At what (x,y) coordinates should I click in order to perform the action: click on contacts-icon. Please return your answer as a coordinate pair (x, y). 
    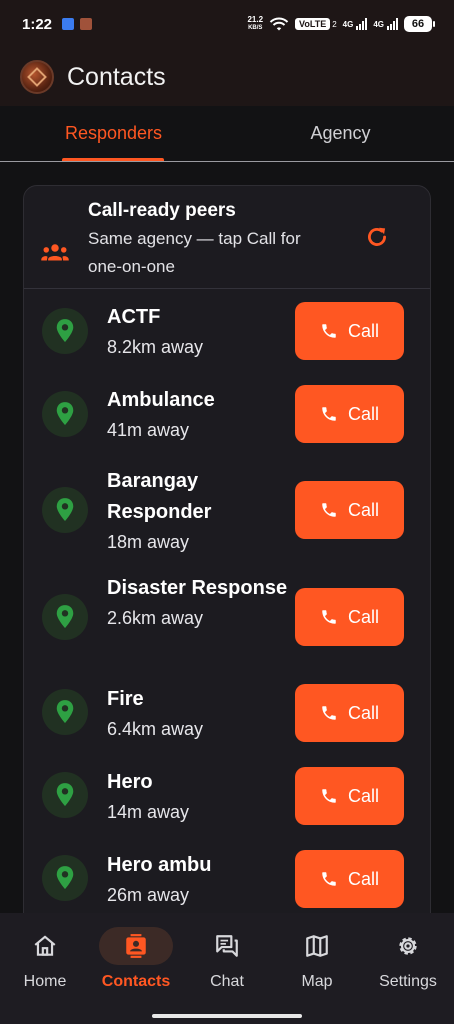
    Looking at the image, I should click on (136, 946).